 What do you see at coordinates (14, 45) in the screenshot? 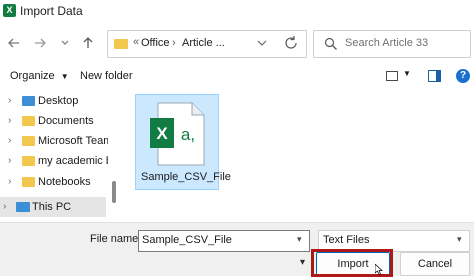
I see `back-arrow-icon` at bounding box center [14, 45].